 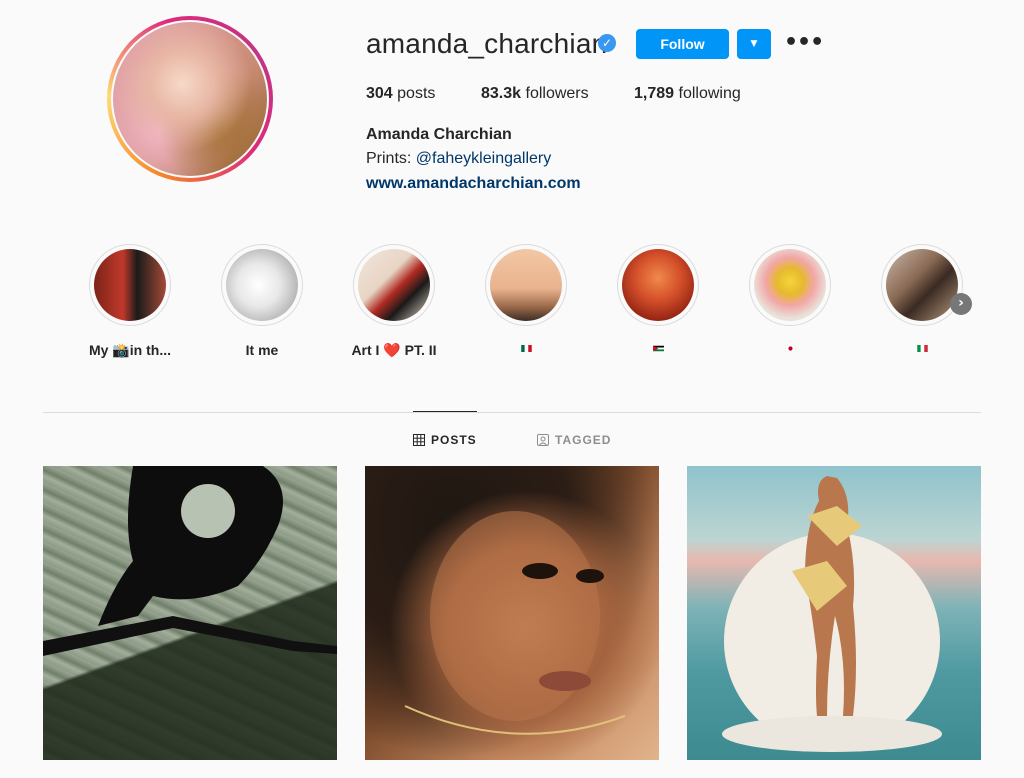 What do you see at coordinates (394, 350) in the screenshot?
I see `highlight-label: Art I ❤️ PT. II` at bounding box center [394, 350].